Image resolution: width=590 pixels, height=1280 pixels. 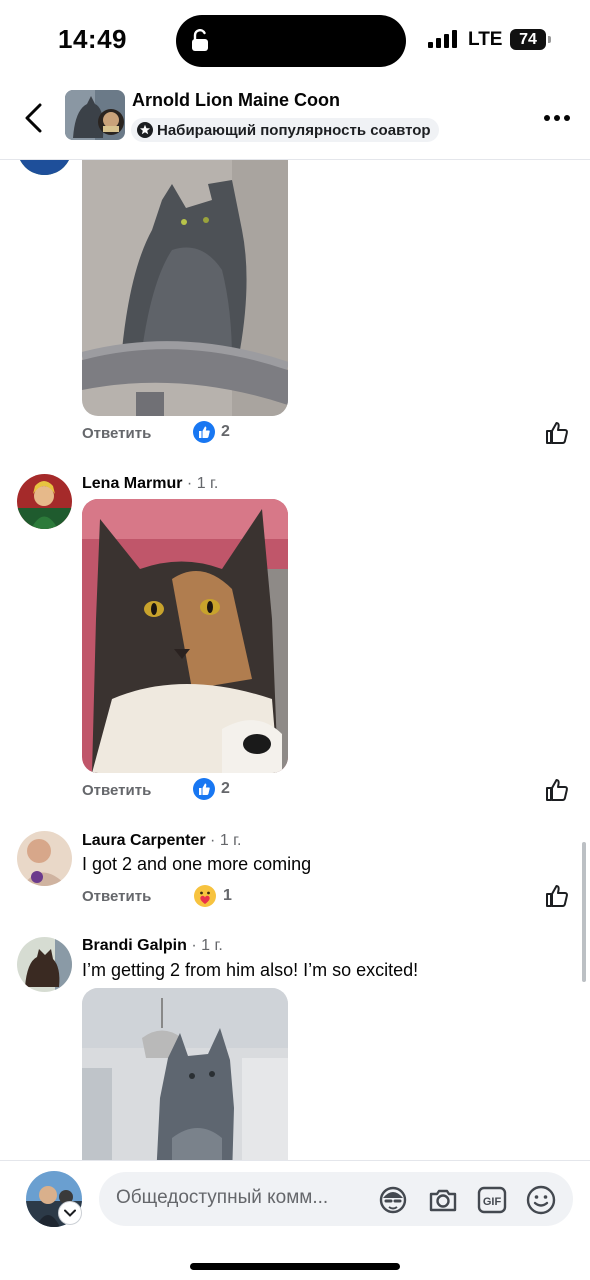 I want to click on badge-label: Набирающий популярность соавтор, so click(x=294, y=130).